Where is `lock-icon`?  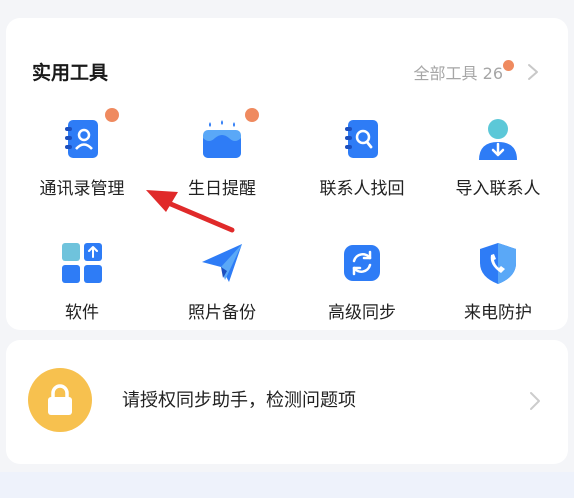
lock-icon is located at coordinates (60, 400).